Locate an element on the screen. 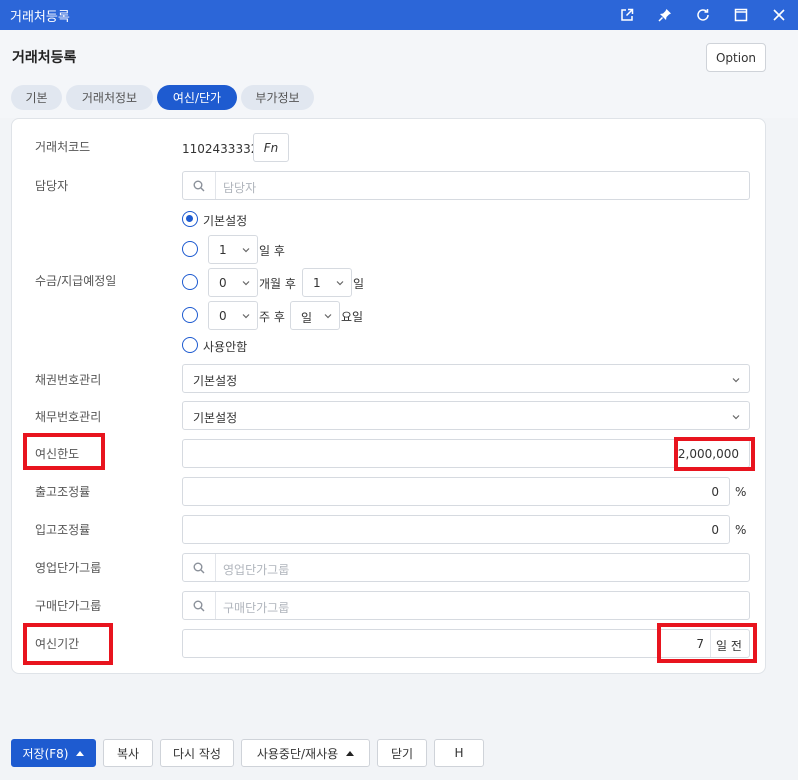  code-value: 1102433332 is located at coordinates (220, 149).